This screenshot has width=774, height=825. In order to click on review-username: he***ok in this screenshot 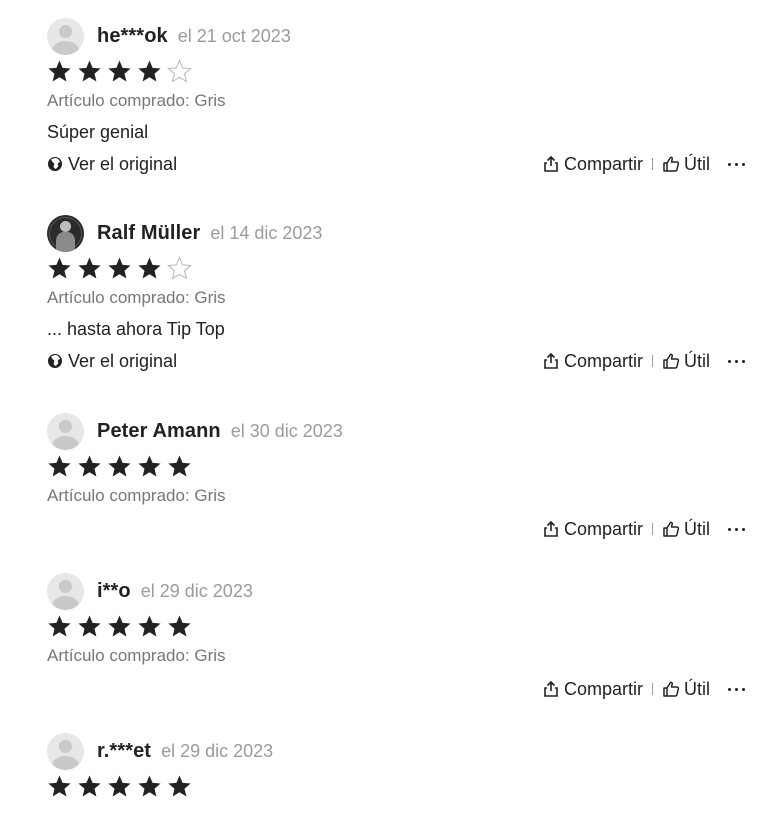, I will do `click(132, 35)`.